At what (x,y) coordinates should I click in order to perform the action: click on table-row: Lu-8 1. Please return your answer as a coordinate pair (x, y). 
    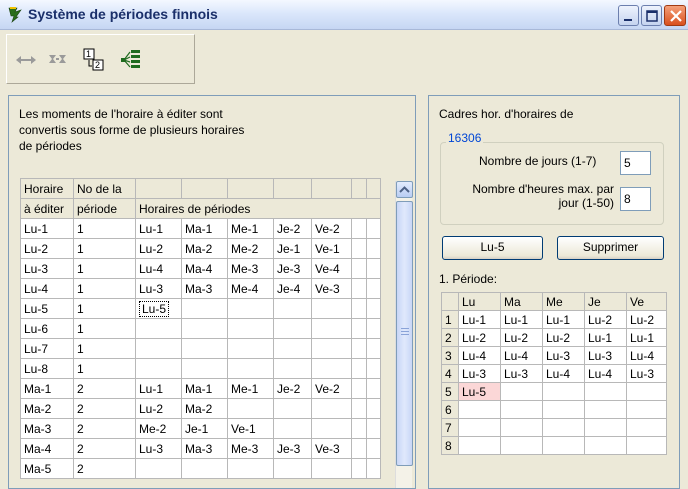
    Looking at the image, I should click on (200, 368).